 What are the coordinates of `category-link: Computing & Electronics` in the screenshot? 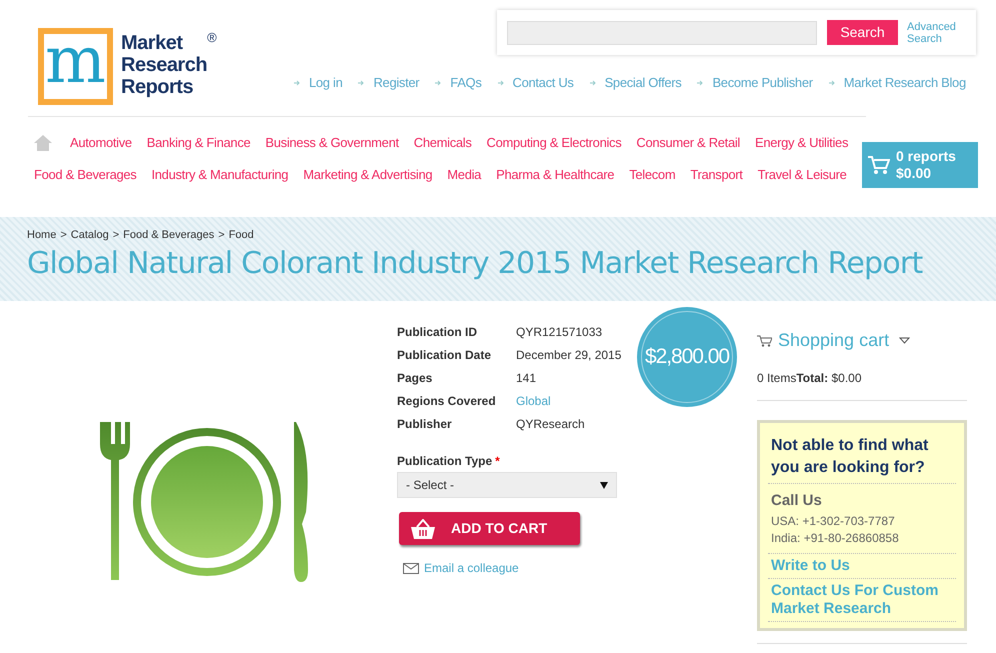 It's located at (554, 143).